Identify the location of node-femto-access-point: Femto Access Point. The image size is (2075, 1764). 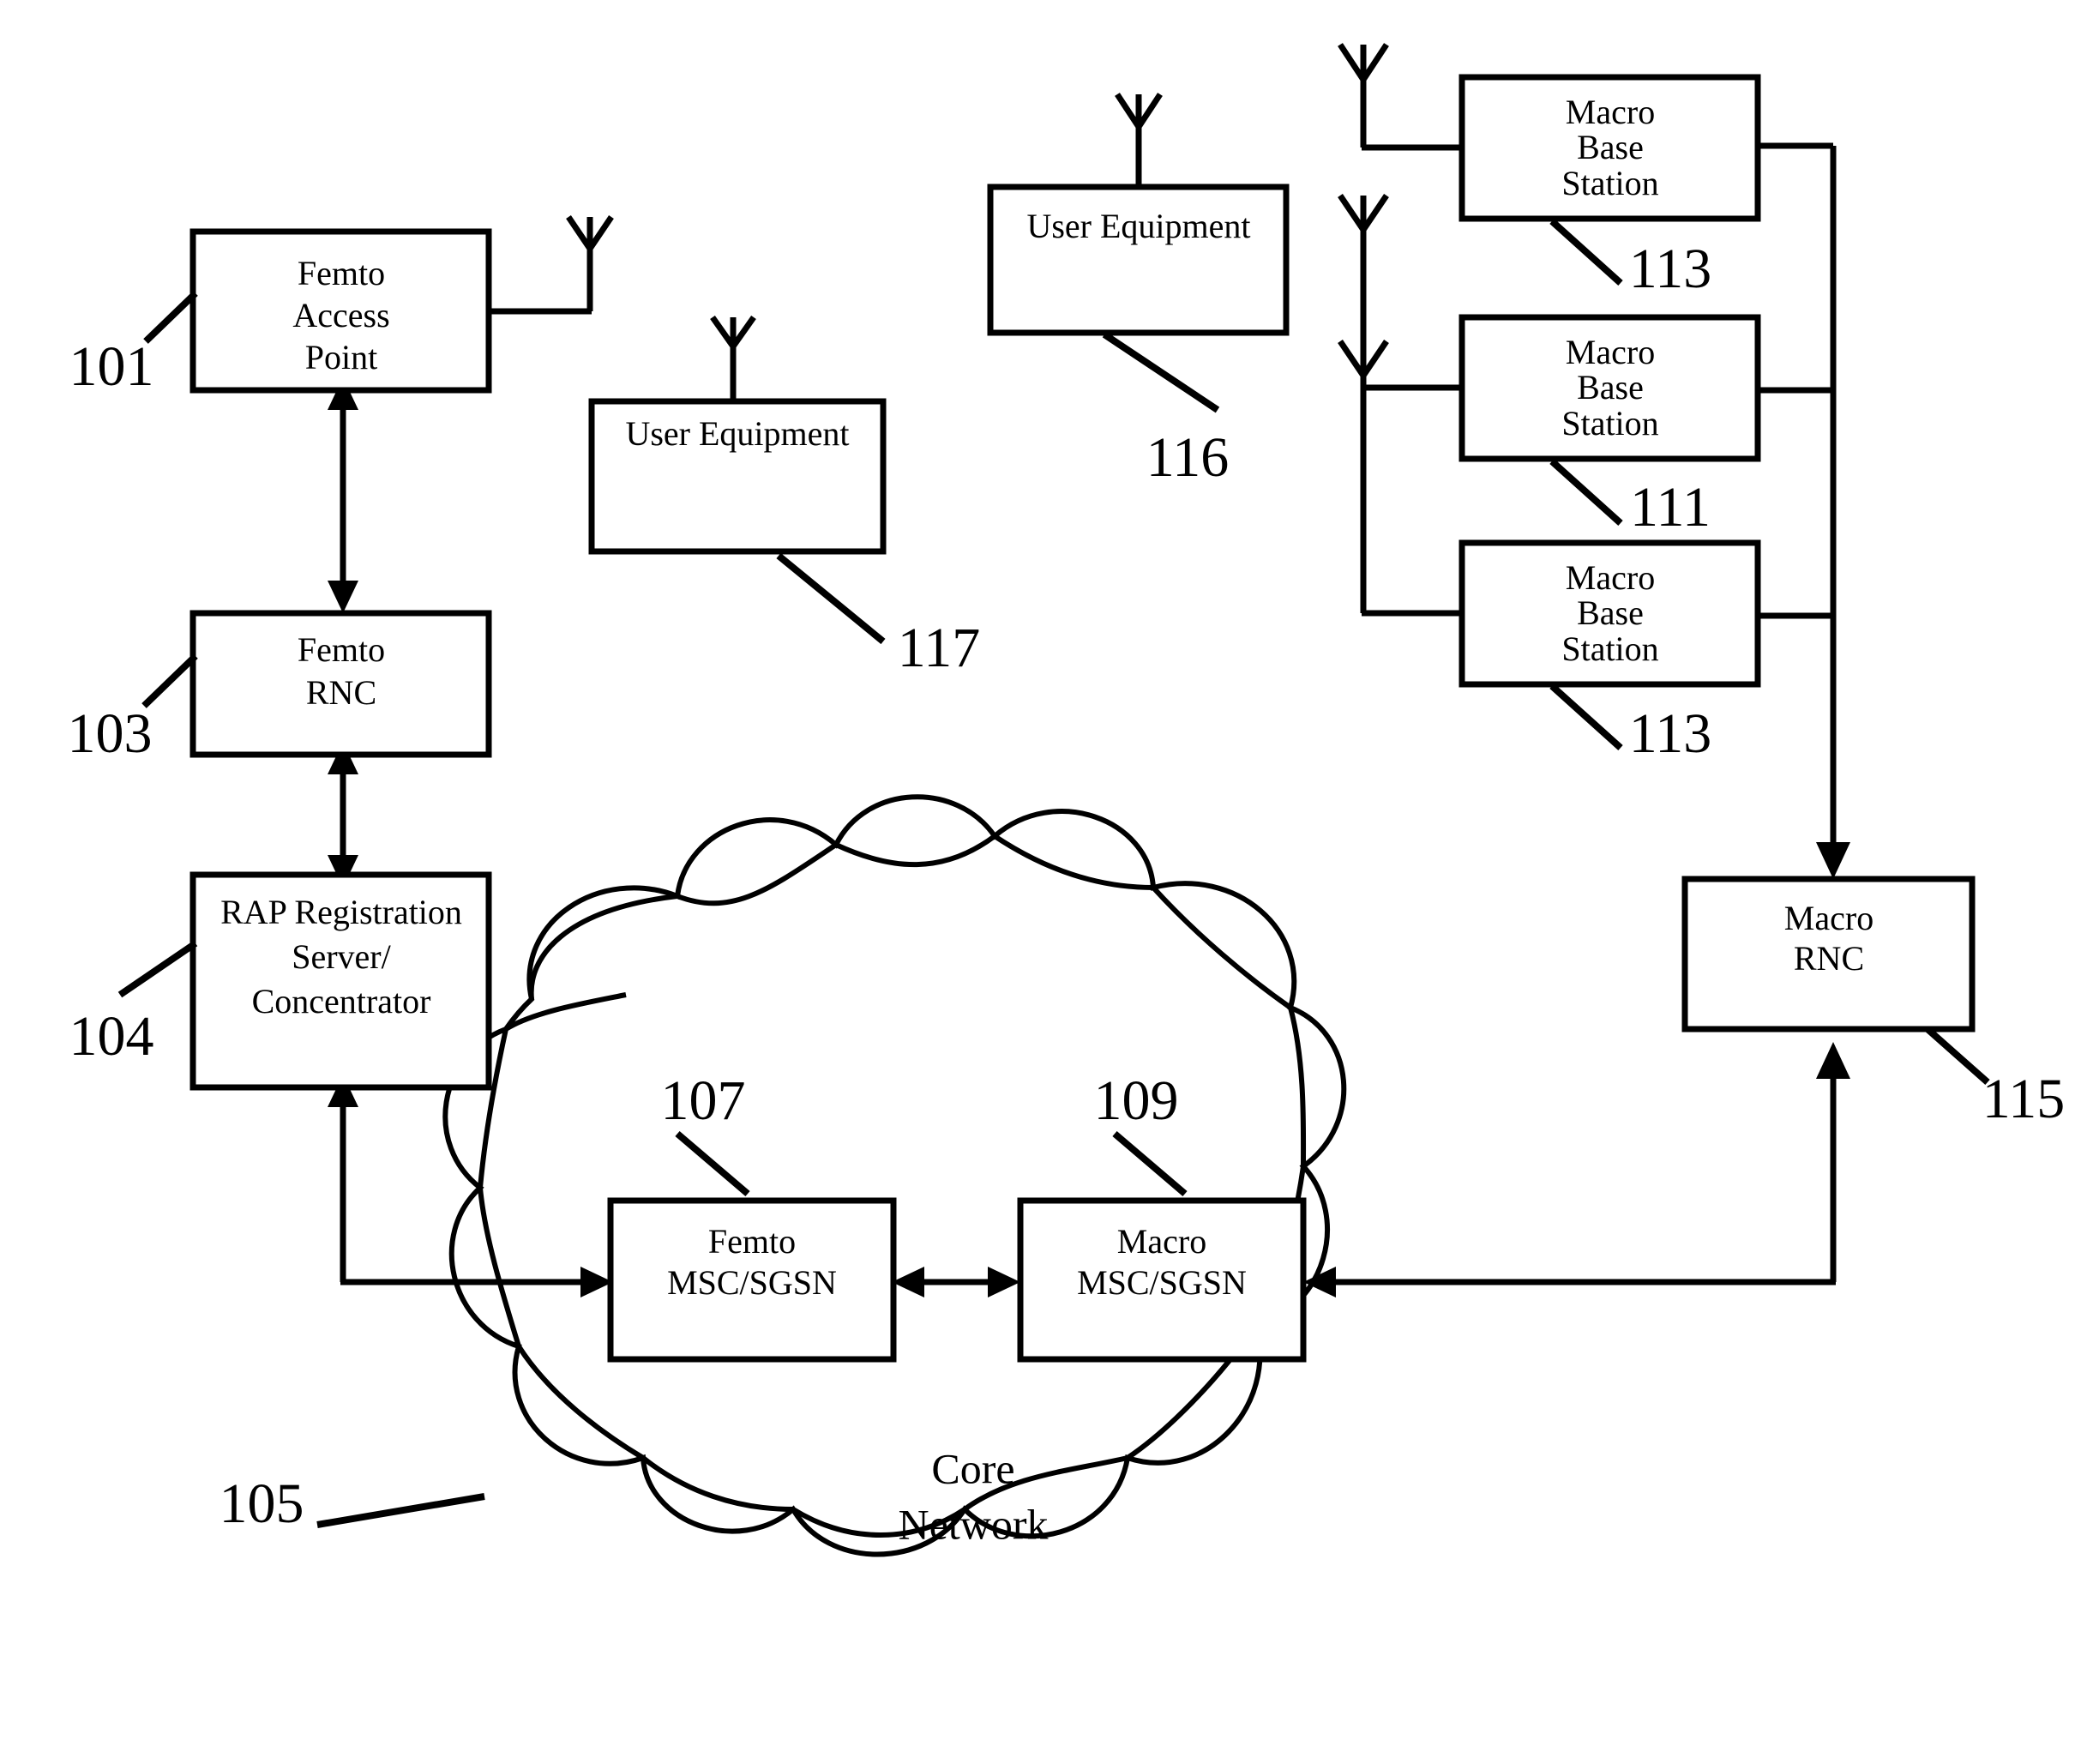
(340, 311).